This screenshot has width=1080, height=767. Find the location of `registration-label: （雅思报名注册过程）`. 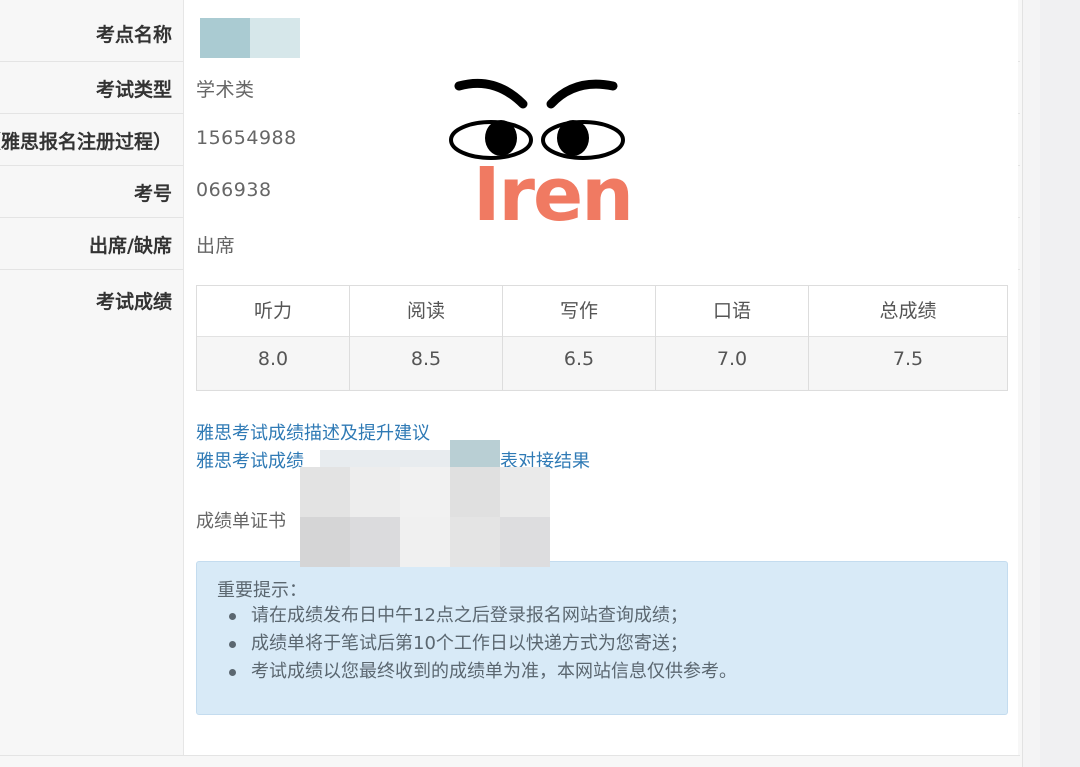

registration-label: （雅思报名注册过程） is located at coordinates (86, 142).